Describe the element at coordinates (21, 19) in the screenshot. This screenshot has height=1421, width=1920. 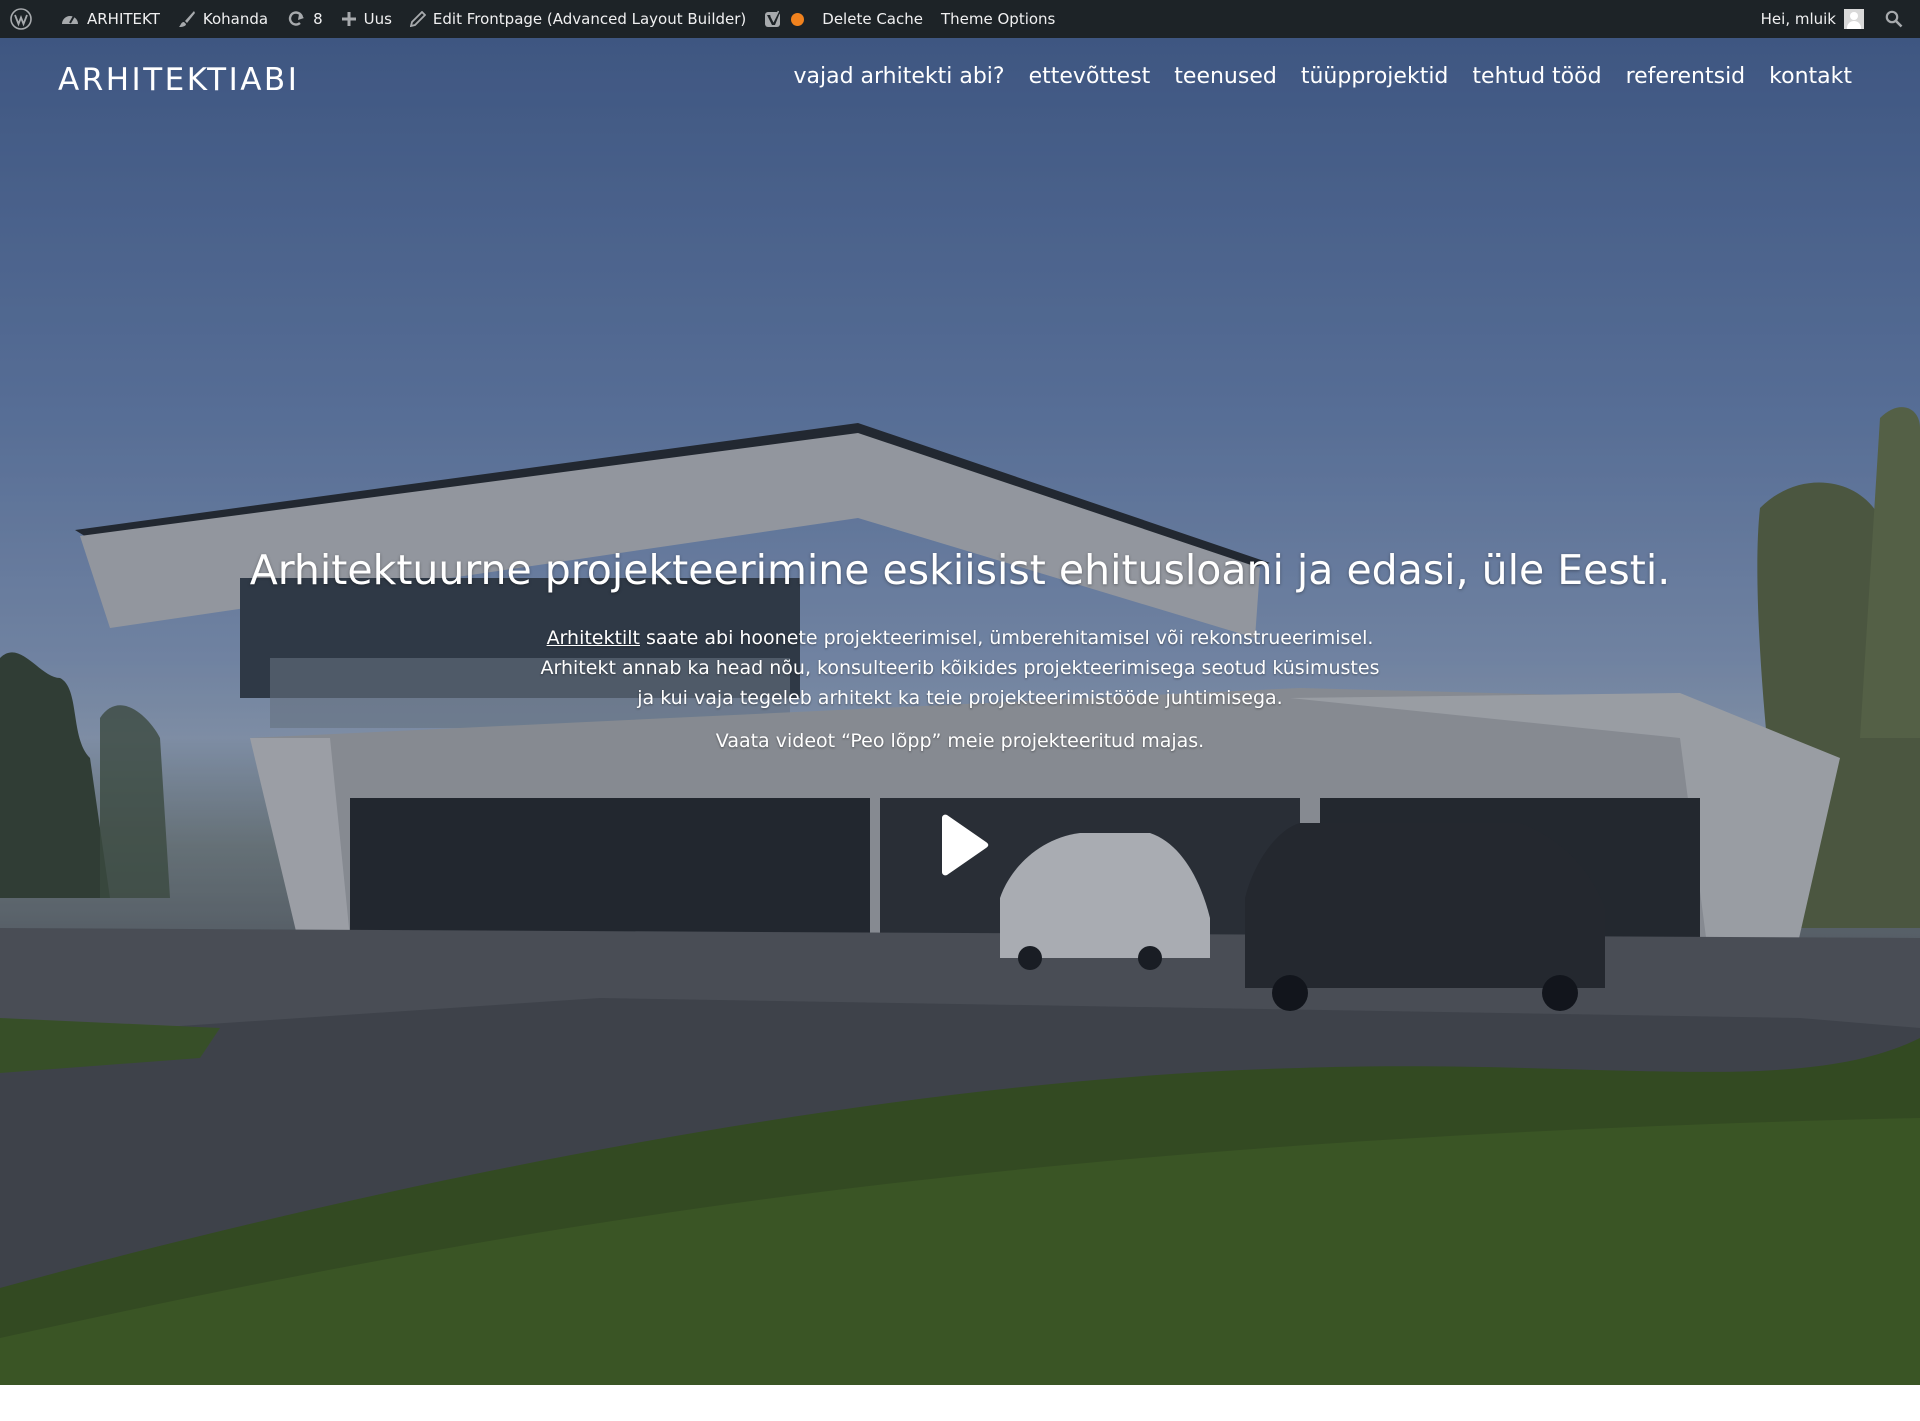
I see `wordpress-icon` at that location.